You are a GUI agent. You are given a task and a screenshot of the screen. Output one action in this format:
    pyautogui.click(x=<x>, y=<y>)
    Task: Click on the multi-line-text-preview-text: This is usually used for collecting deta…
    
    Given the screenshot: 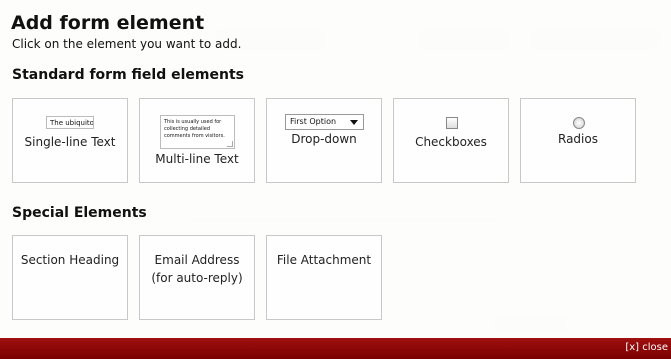 What is the action you would take?
    pyautogui.click(x=194, y=129)
    